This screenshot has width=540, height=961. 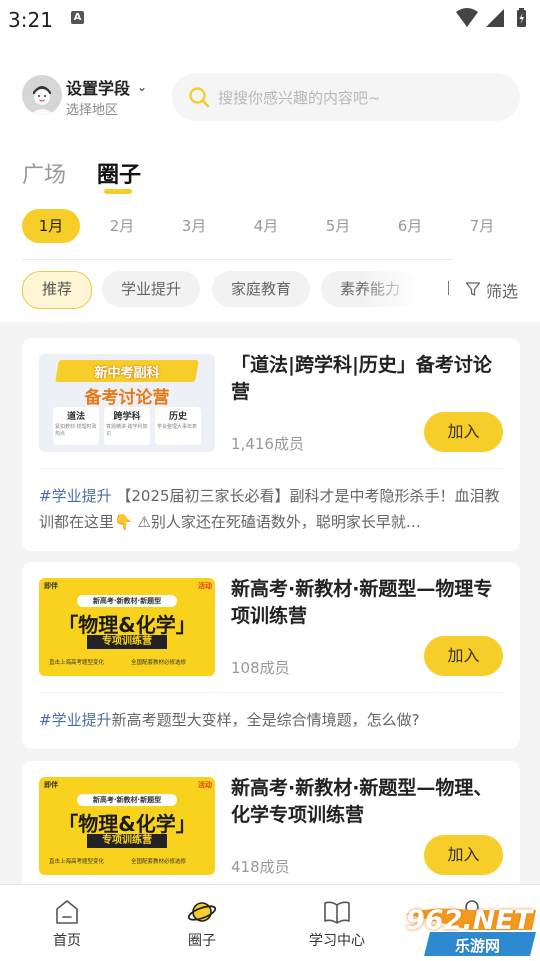 I want to click on month-tab-7: 7月, so click(x=482, y=226).